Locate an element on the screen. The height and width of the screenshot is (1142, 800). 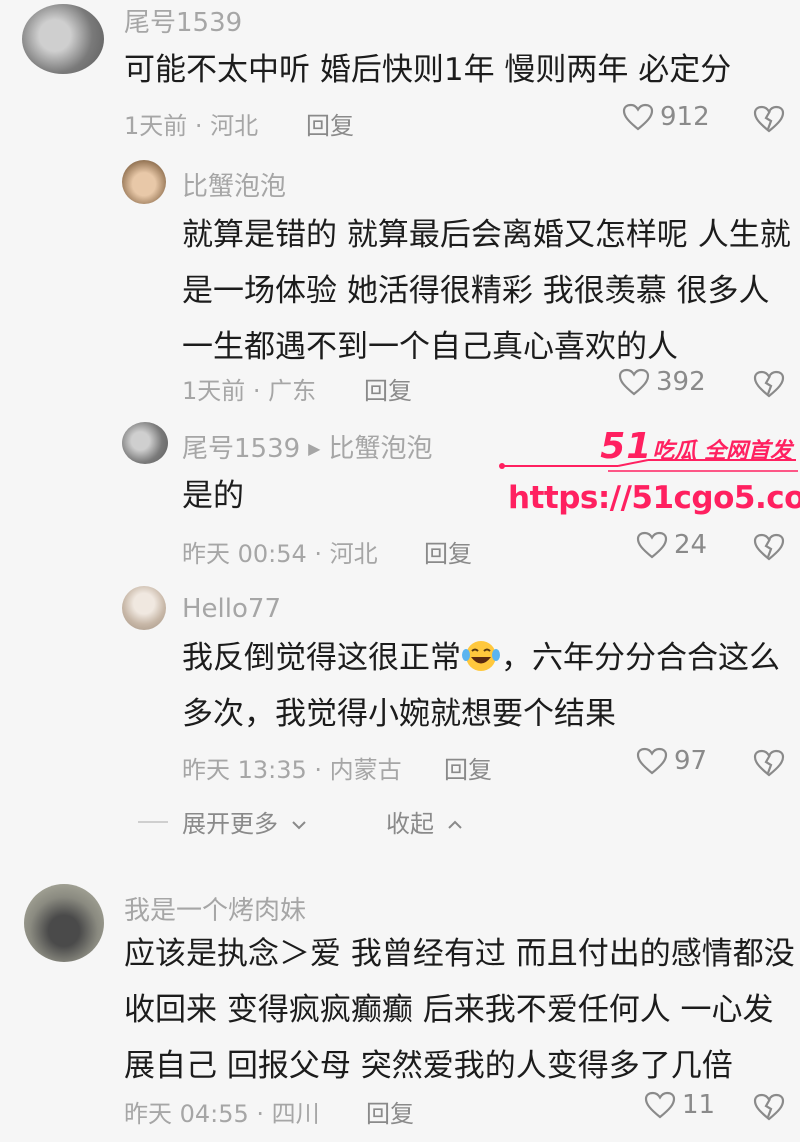
like-button: 11 is located at coordinates (679, 1105).